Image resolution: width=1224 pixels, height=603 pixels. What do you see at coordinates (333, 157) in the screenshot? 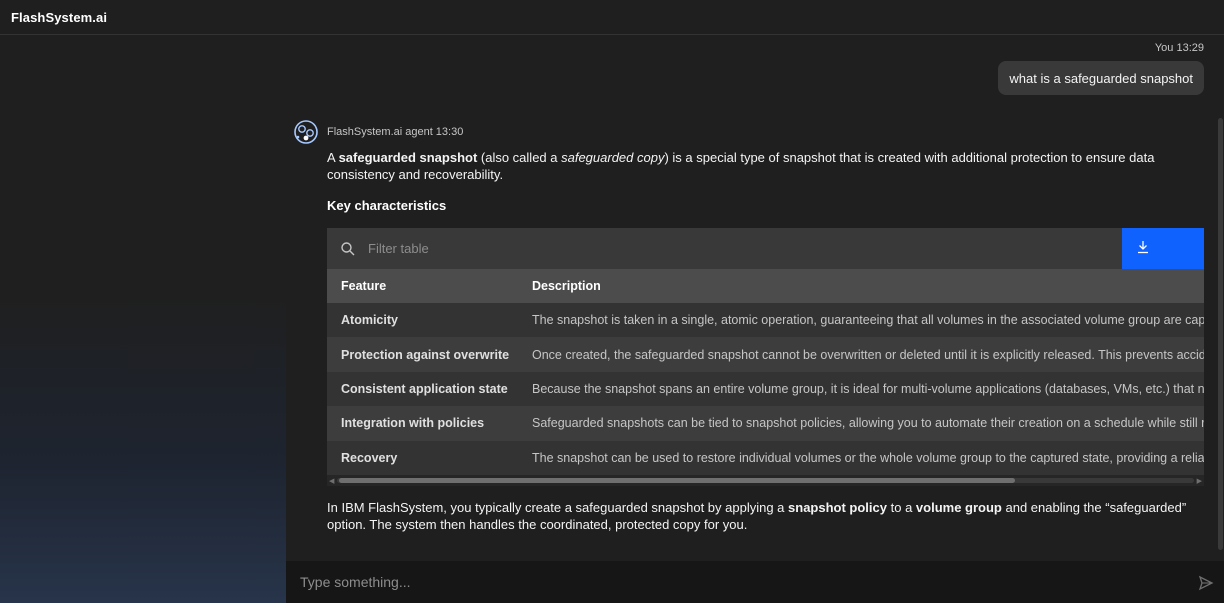
I see `intro-text: A` at bounding box center [333, 157].